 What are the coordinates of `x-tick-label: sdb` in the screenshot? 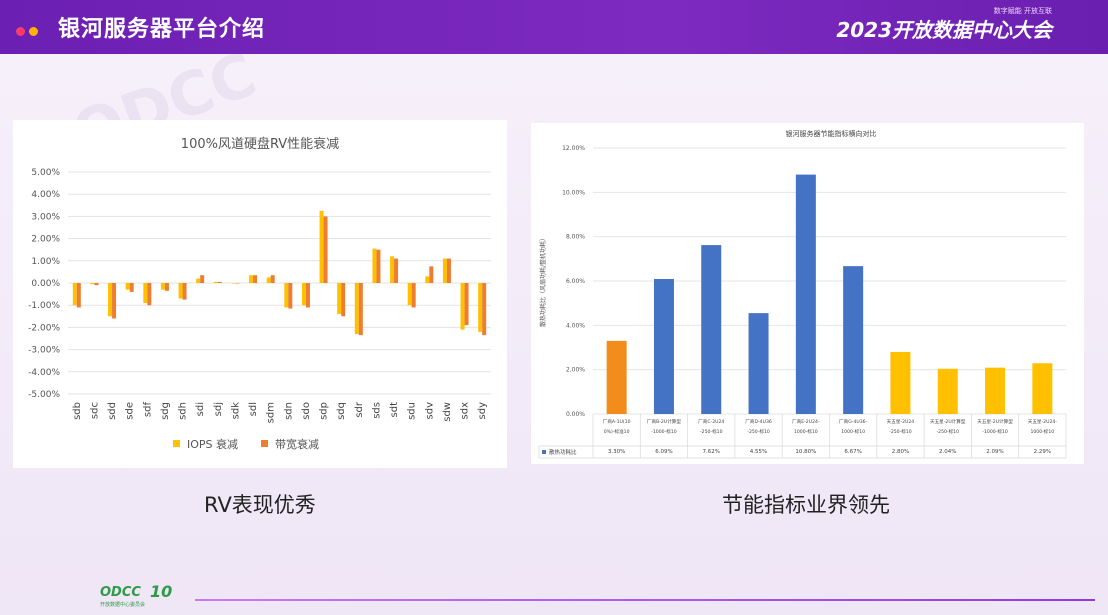 It's located at (77, 411).